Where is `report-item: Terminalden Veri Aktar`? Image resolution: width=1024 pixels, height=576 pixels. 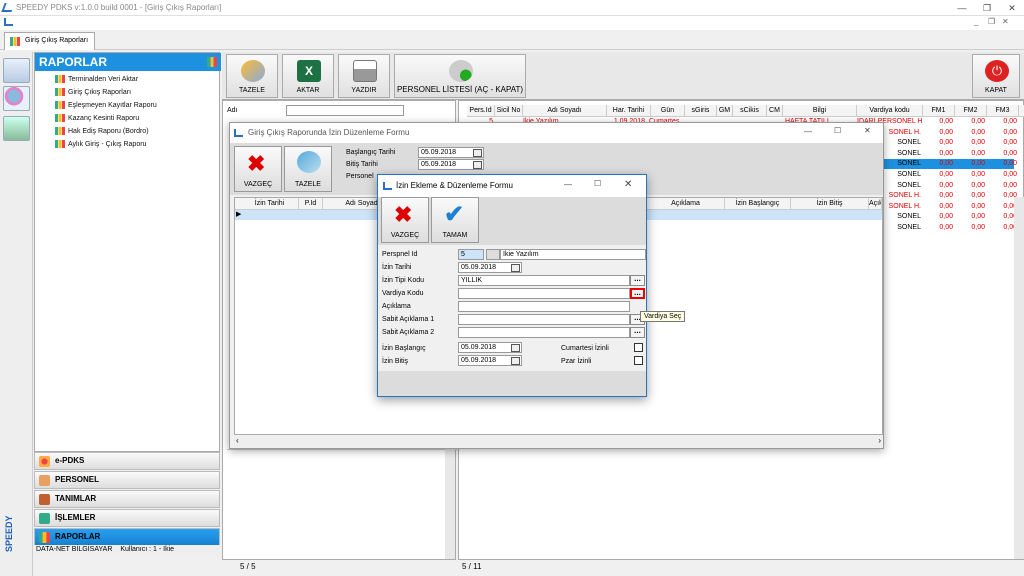
report-item: Terminalden Veri Aktar is located at coordinates (96, 79).